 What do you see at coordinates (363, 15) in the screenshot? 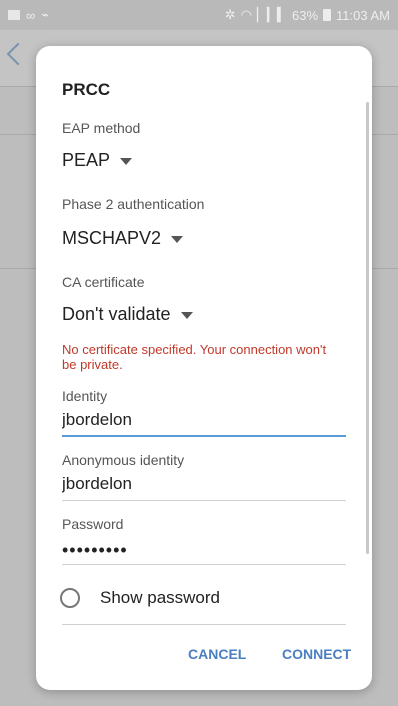
I see `clock: 11:03 AM` at bounding box center [363, 15].